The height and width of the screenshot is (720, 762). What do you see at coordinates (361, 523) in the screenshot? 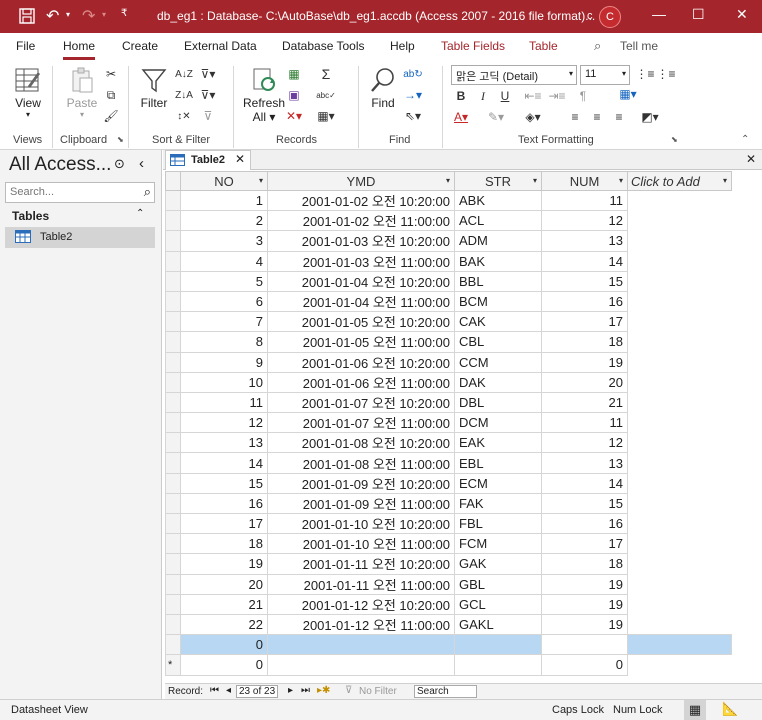
I see `cell-ymd: 2001-01-10 오전 10:20:00` at bounding box center [361, 523].